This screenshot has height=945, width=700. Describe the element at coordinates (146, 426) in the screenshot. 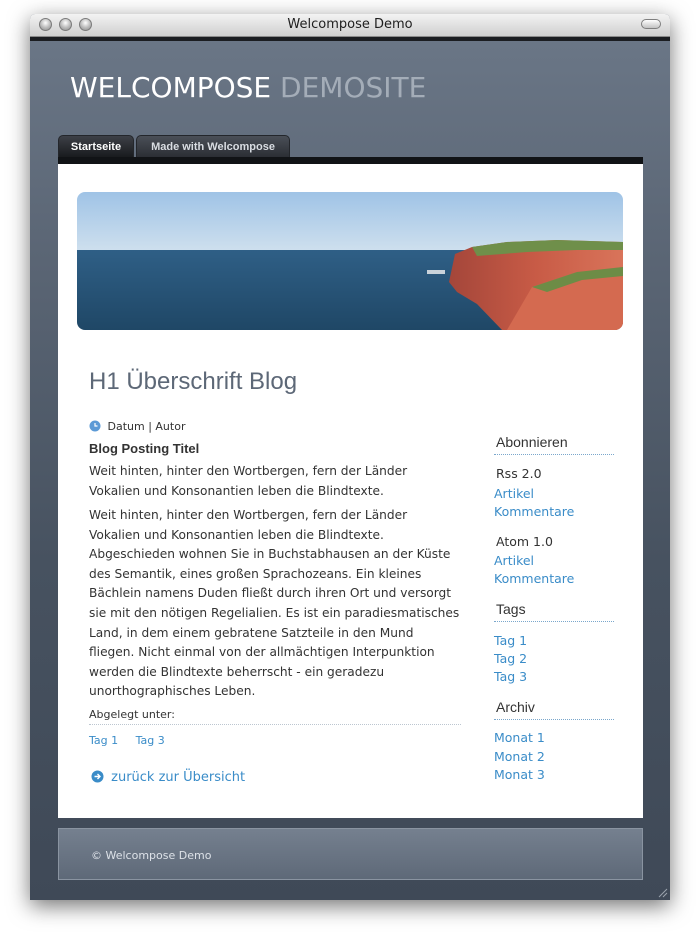

I see `post-meta-text: Datum | Autor` at that location.